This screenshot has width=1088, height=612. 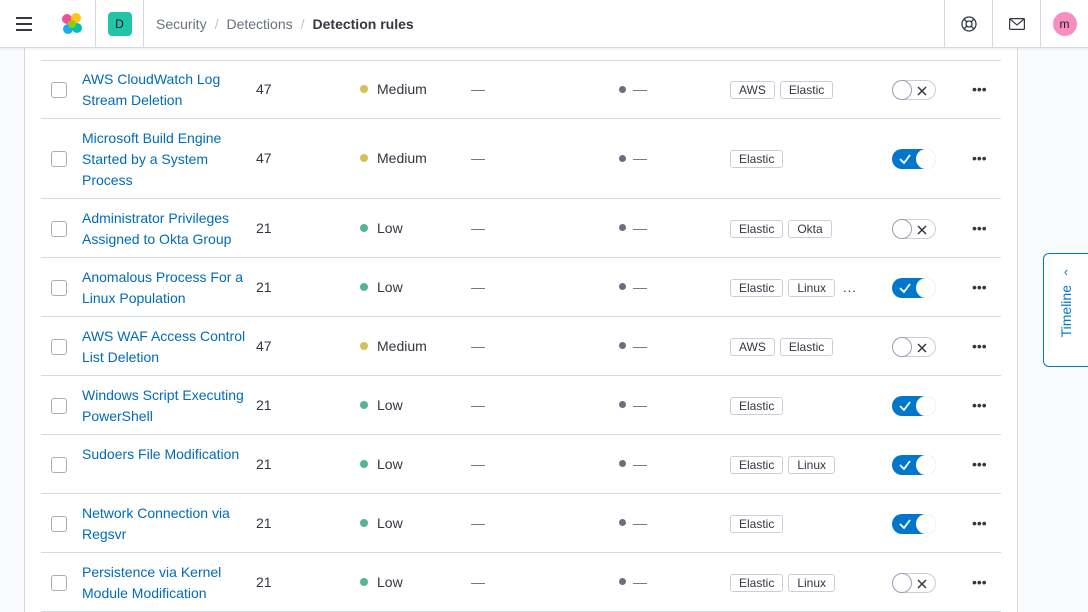 What do you see at coordinates (181, 24) in the screenshot?
I see `breadcrumb-security: Security` at bounding box center [181, 24].